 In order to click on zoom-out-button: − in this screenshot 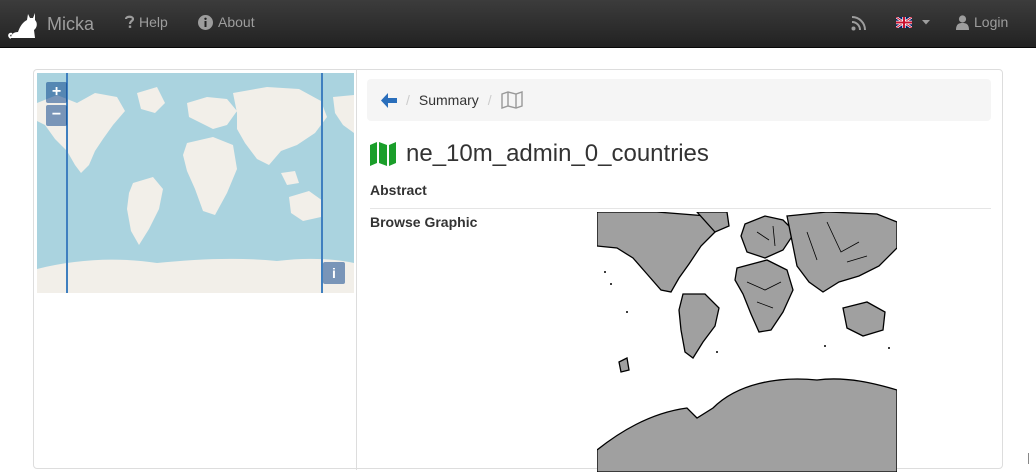, I will do `click(56, 115)`.